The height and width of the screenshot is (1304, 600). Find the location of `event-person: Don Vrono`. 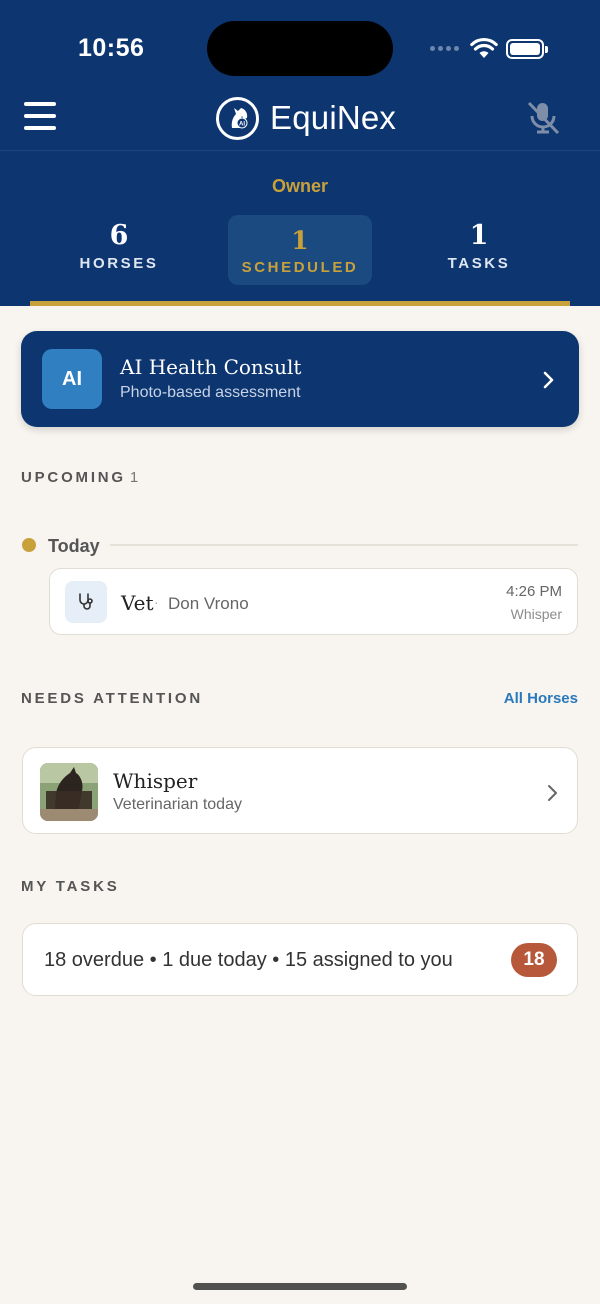

event-person: Don Vrono is located at coordinates (208, 603).